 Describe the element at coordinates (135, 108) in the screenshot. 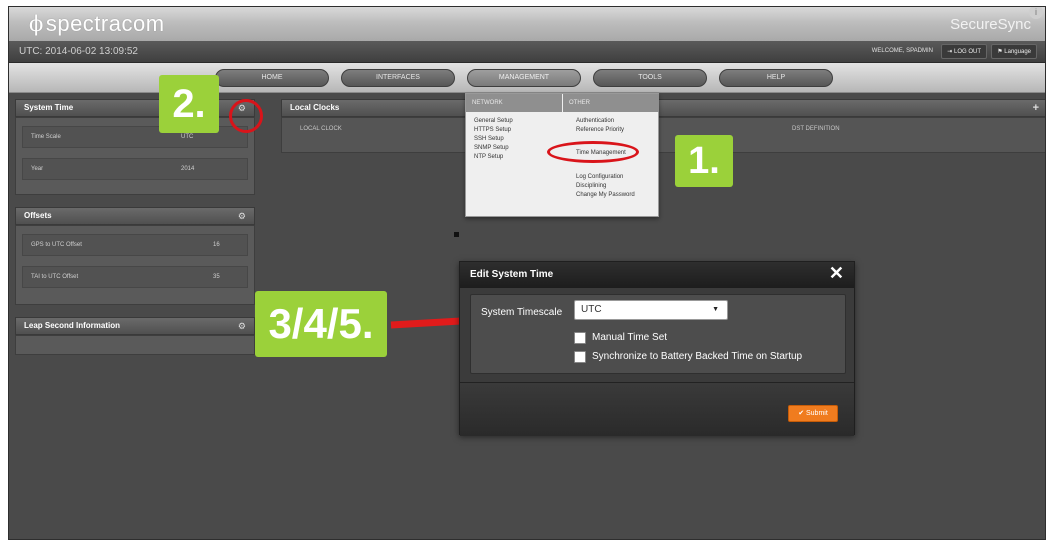

I see `system-time-header: System Time ⚙` at that location.